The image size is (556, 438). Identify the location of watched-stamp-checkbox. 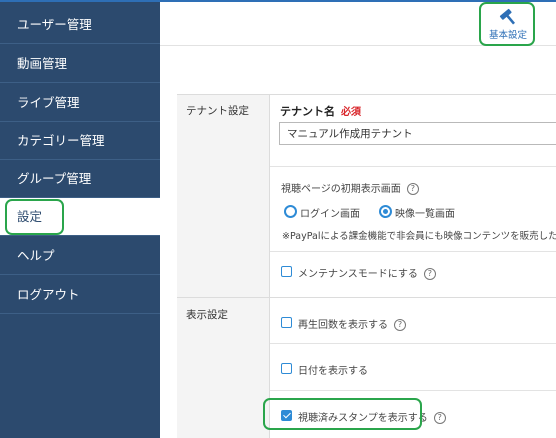
(286, 415).